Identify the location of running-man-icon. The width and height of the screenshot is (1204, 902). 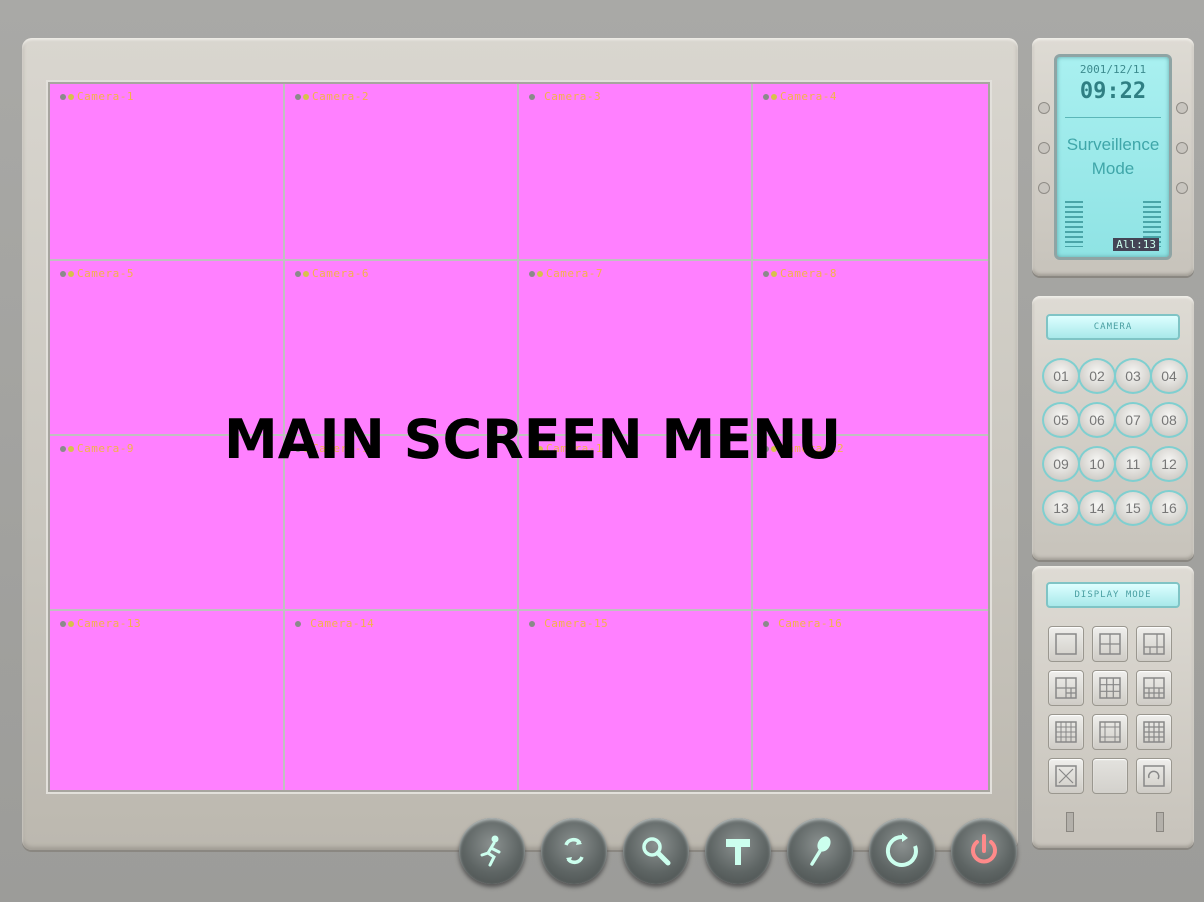
(490, 851).